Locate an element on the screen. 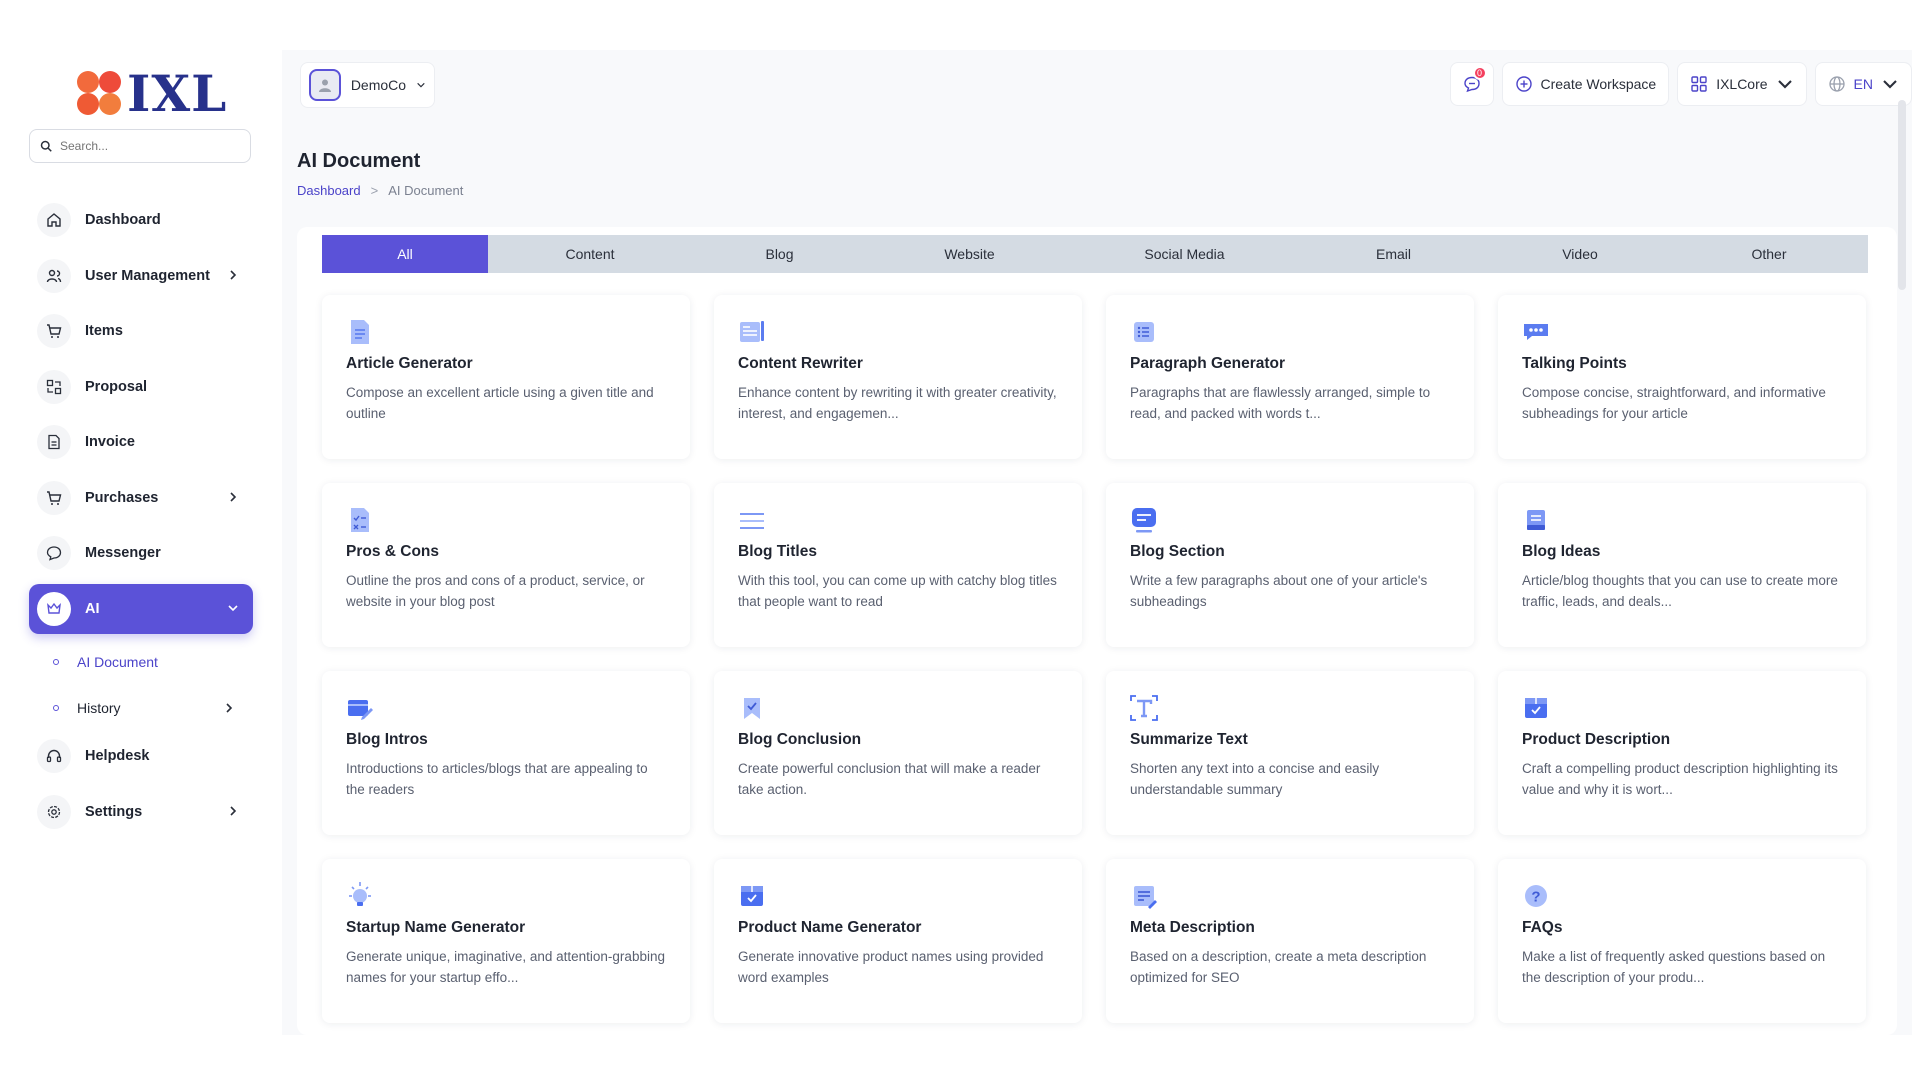  sidebar-item-label: Proposal is located at coordinates (116, 386).